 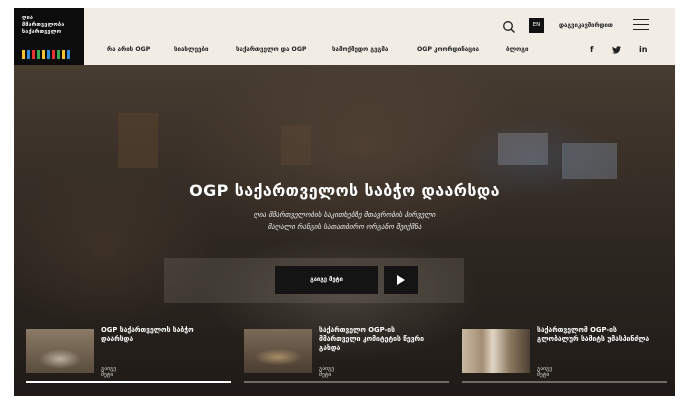 What do you see at coordinates (128, 49) in the screenshot?
I see `nav-item-what-is-ogp: რა არის OGP` at bounding box center [128, 49].